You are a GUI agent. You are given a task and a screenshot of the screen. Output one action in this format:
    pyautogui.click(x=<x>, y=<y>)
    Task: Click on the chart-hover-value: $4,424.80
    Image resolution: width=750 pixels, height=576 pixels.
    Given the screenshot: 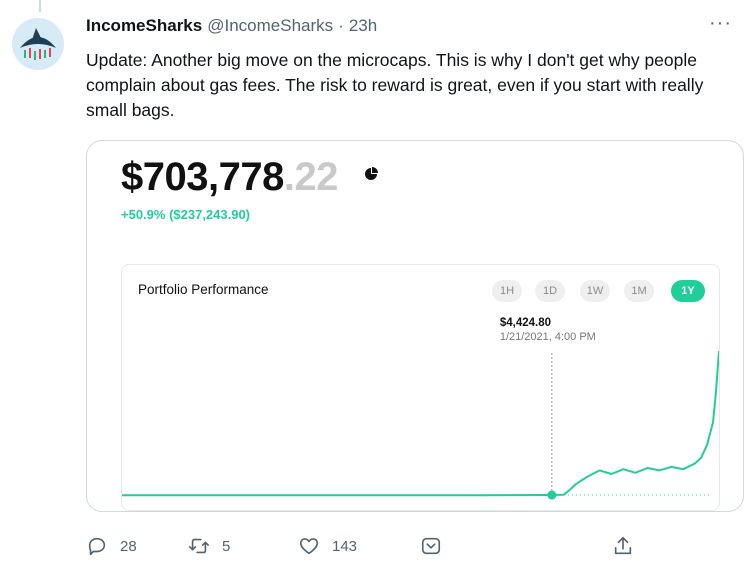 What is the action you would take?
    pyautogui.click(x=525, y=323)
    